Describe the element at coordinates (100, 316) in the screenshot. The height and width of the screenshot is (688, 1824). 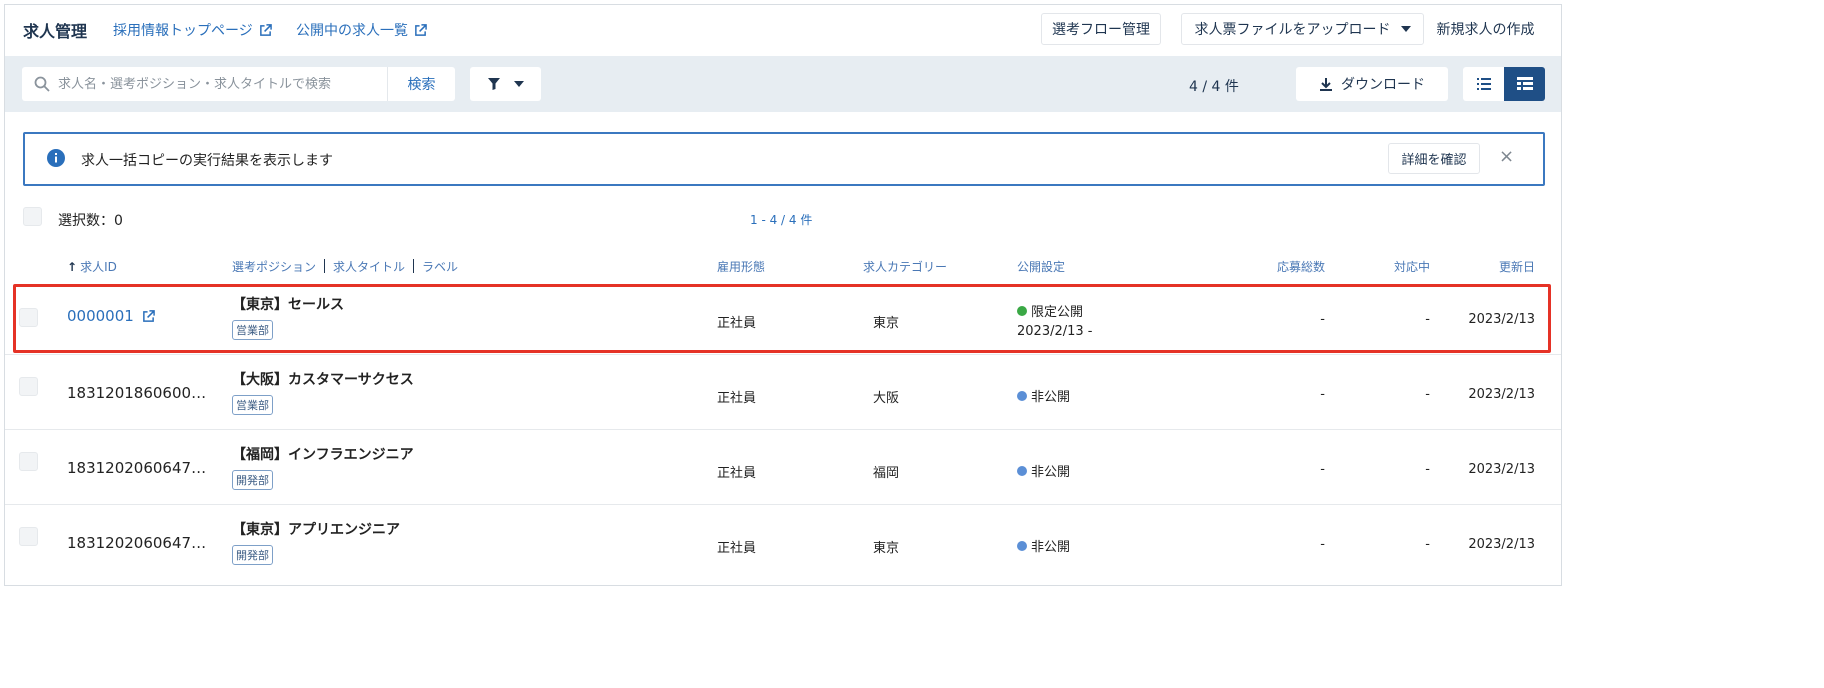
I see `job-id: 0000001` at that location.